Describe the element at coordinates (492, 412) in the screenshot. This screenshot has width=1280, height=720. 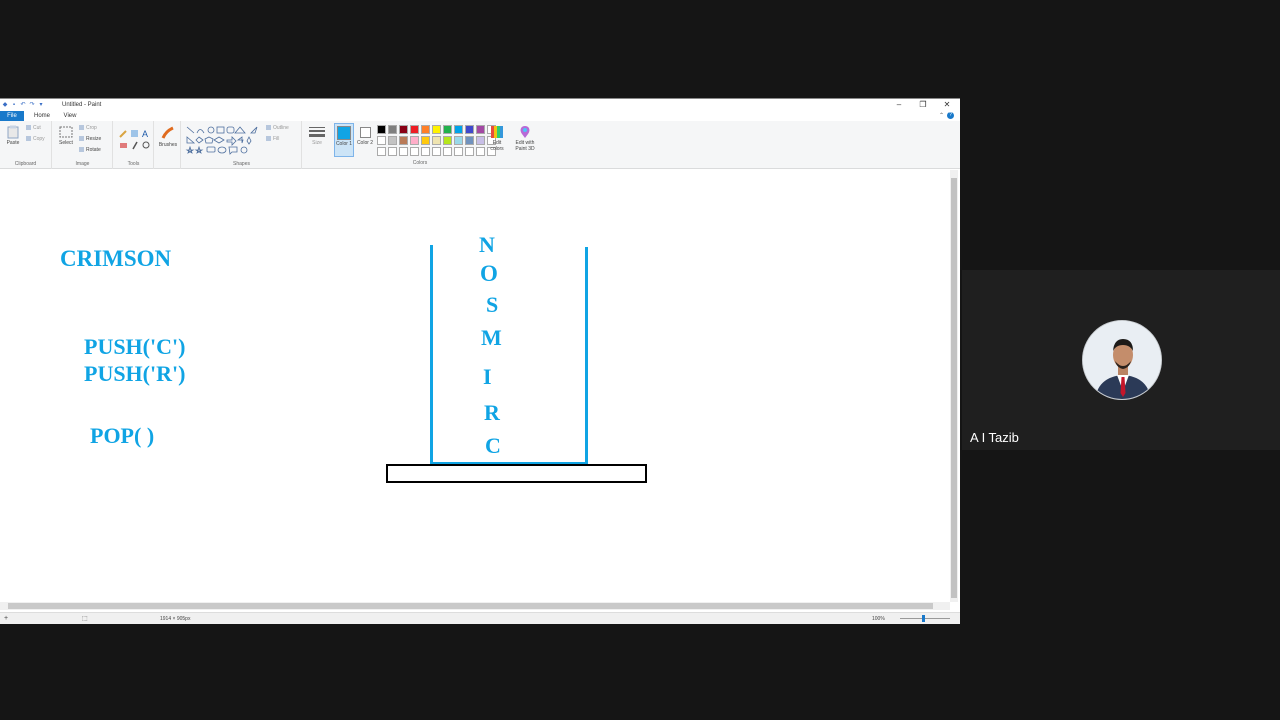
I see `stack-letter: R` at that location.